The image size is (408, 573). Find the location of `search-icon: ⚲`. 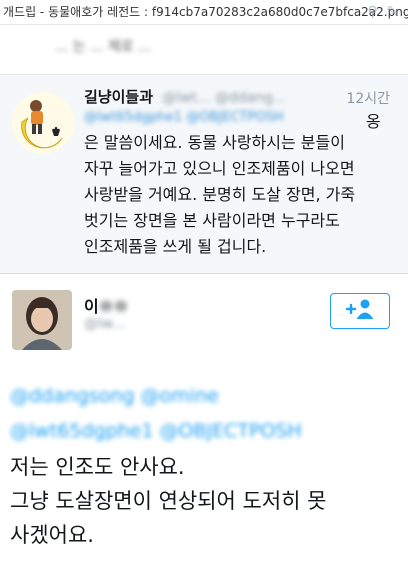

search-icon: ⚲ is located at coordinates (374, 12).